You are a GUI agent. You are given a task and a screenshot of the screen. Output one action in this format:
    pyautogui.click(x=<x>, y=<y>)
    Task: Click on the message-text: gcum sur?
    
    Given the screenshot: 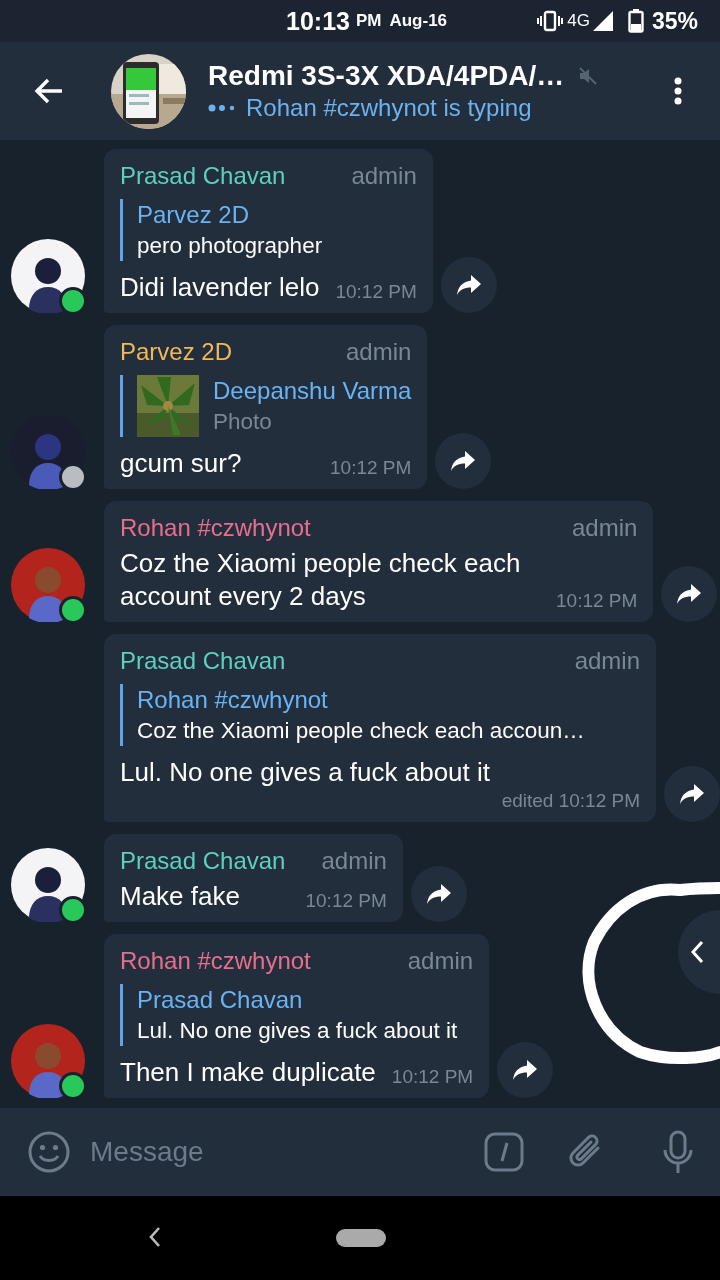 What is the action you would take?
    pyautogui.click(x=181, y=463)
    